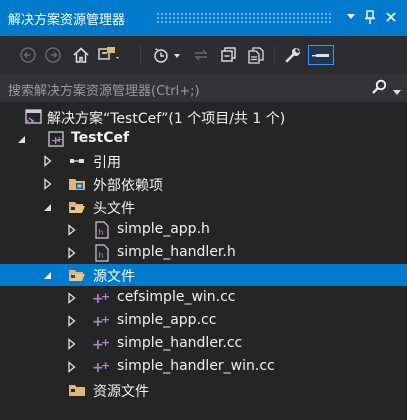 This screenshot has height=420, width=407. Describe the element at coordinates (114, 209) in the screenshot. I see `header-files-label: 头文件` at that location.